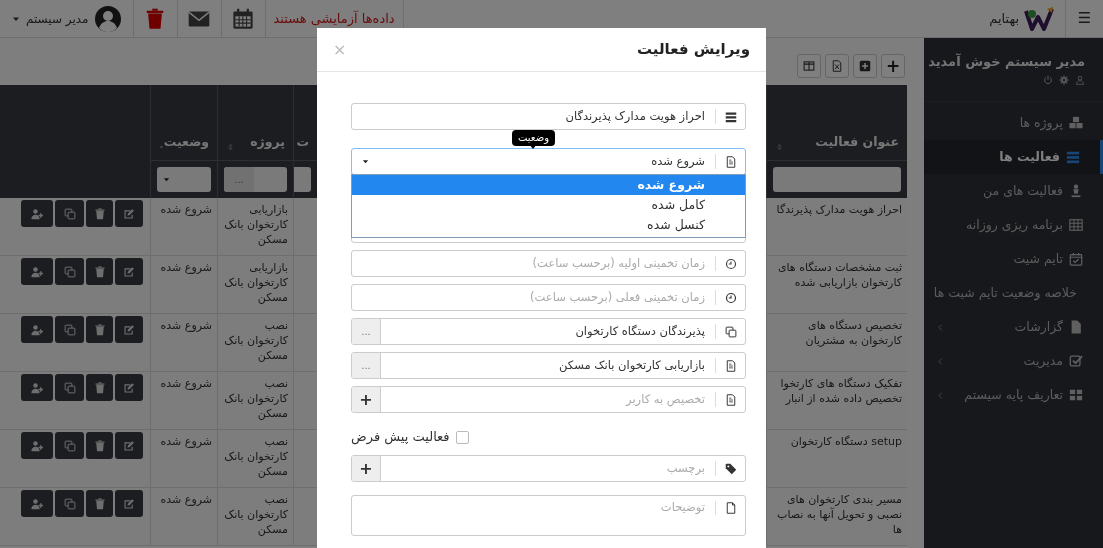 The width and height of the screenshot is (1103, 548). Describe the element at coordinates (1004, 18) in the screenshot. I see `brand-name: بهتایم` at that location.